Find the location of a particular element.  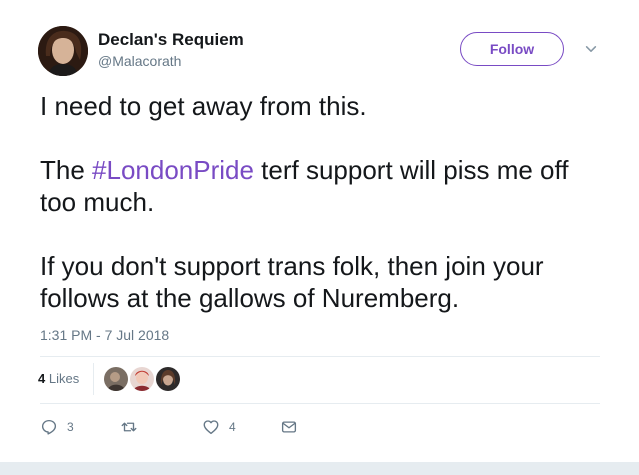

tweet-paragraph-1: I need to get away from this. is located at coordinates (203, 106).